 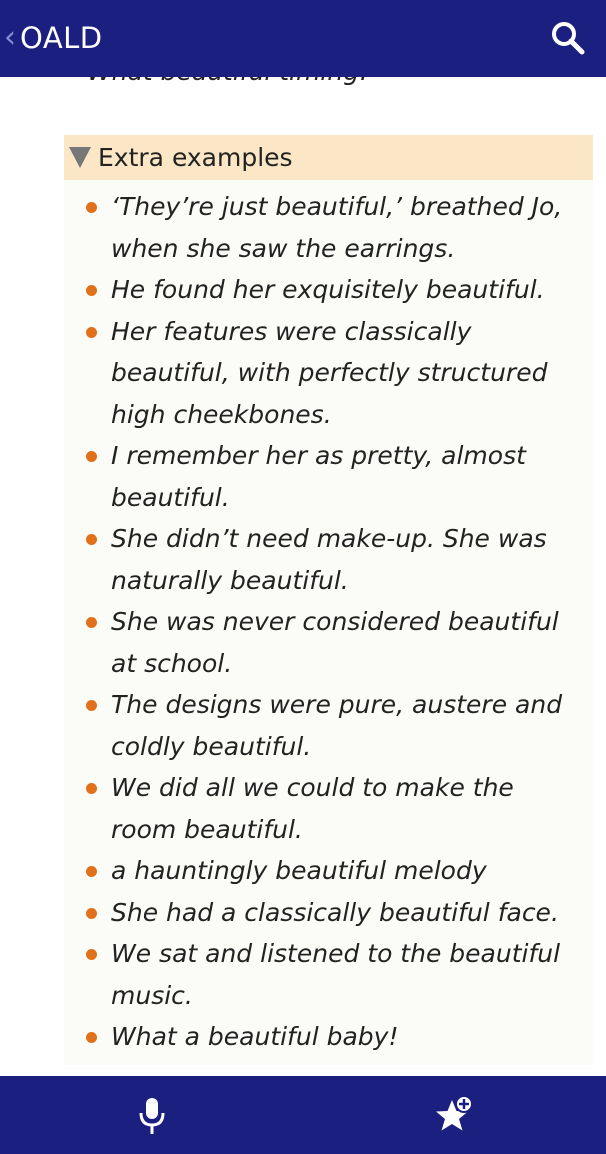 I want to click on star-add-icon, so click(x=454, y=1113).